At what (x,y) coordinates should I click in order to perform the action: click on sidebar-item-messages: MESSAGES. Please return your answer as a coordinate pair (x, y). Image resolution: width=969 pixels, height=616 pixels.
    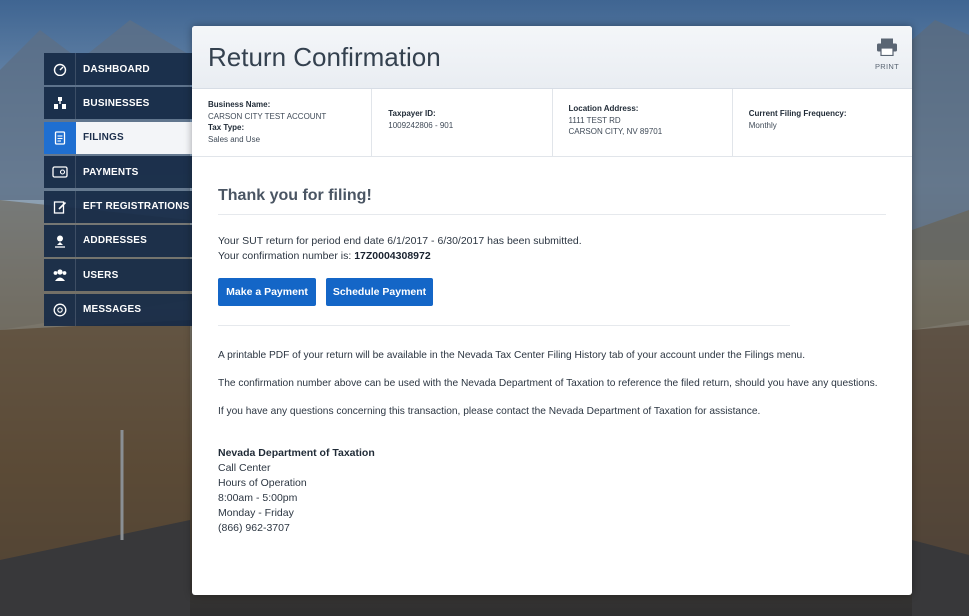
    Looking at the image, I should click on (118, 309).